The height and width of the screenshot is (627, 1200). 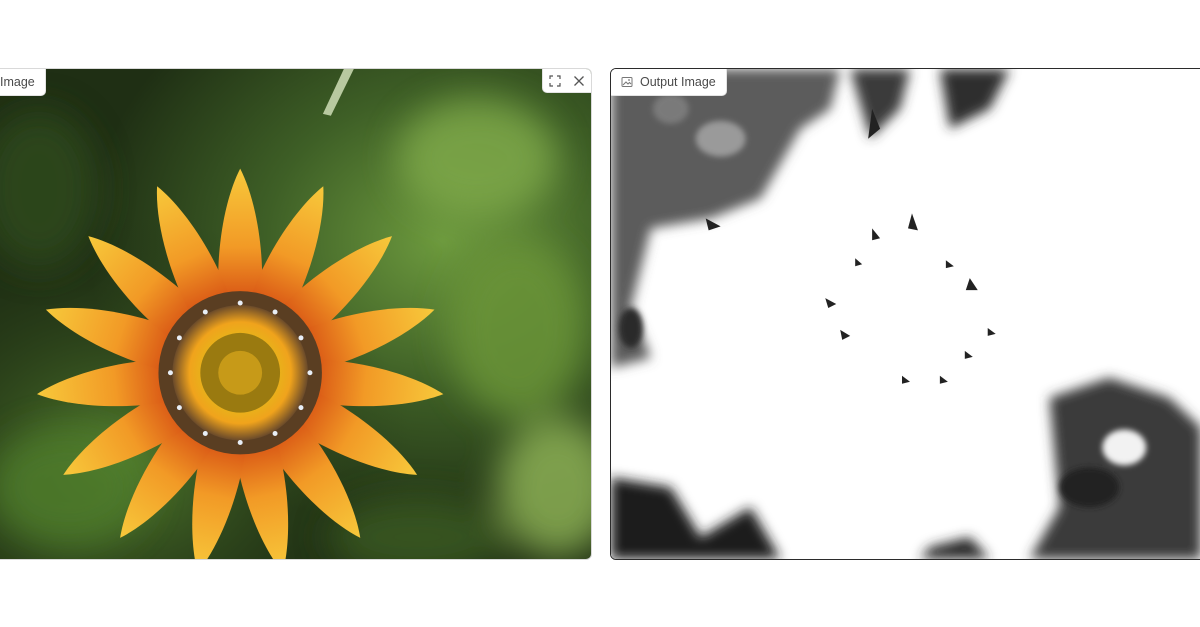 I want to click on clear-image-button, so click(x=579, y=80).